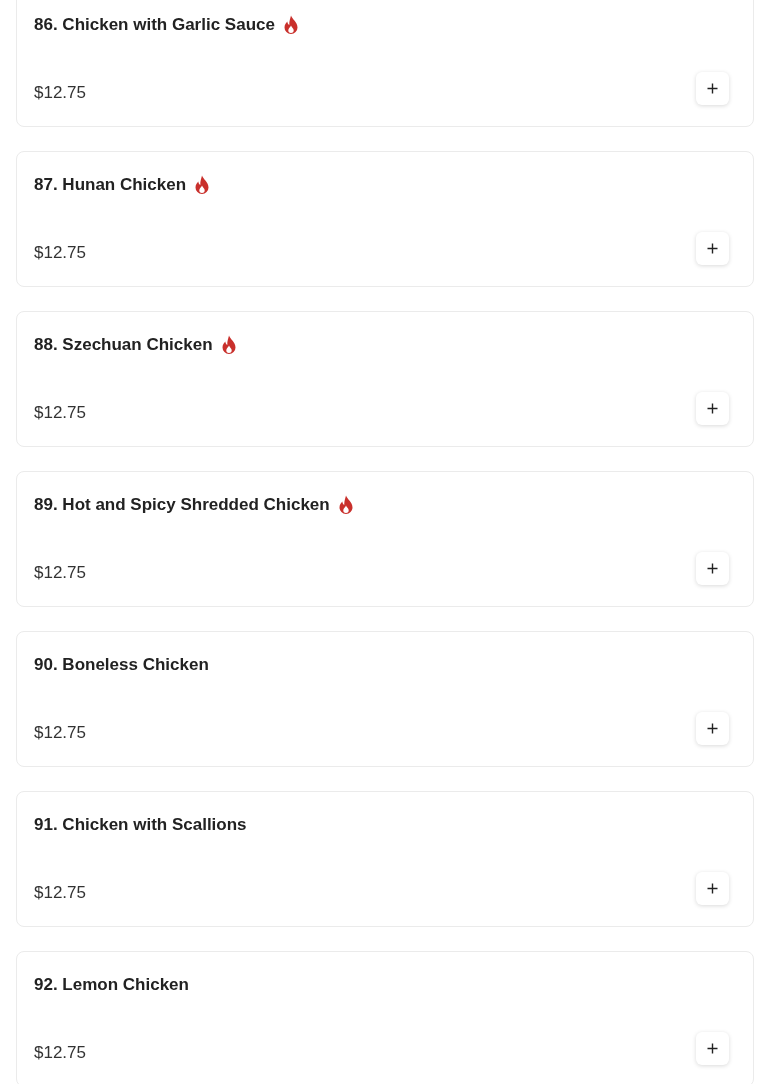 The width and height of the screenshot is (770, 1084). What do you see at coordinates (154, 25) in the screenshot?
I see `item-name: 86. Chicken with Garlic Sauce` at bounding box center [154, 25].